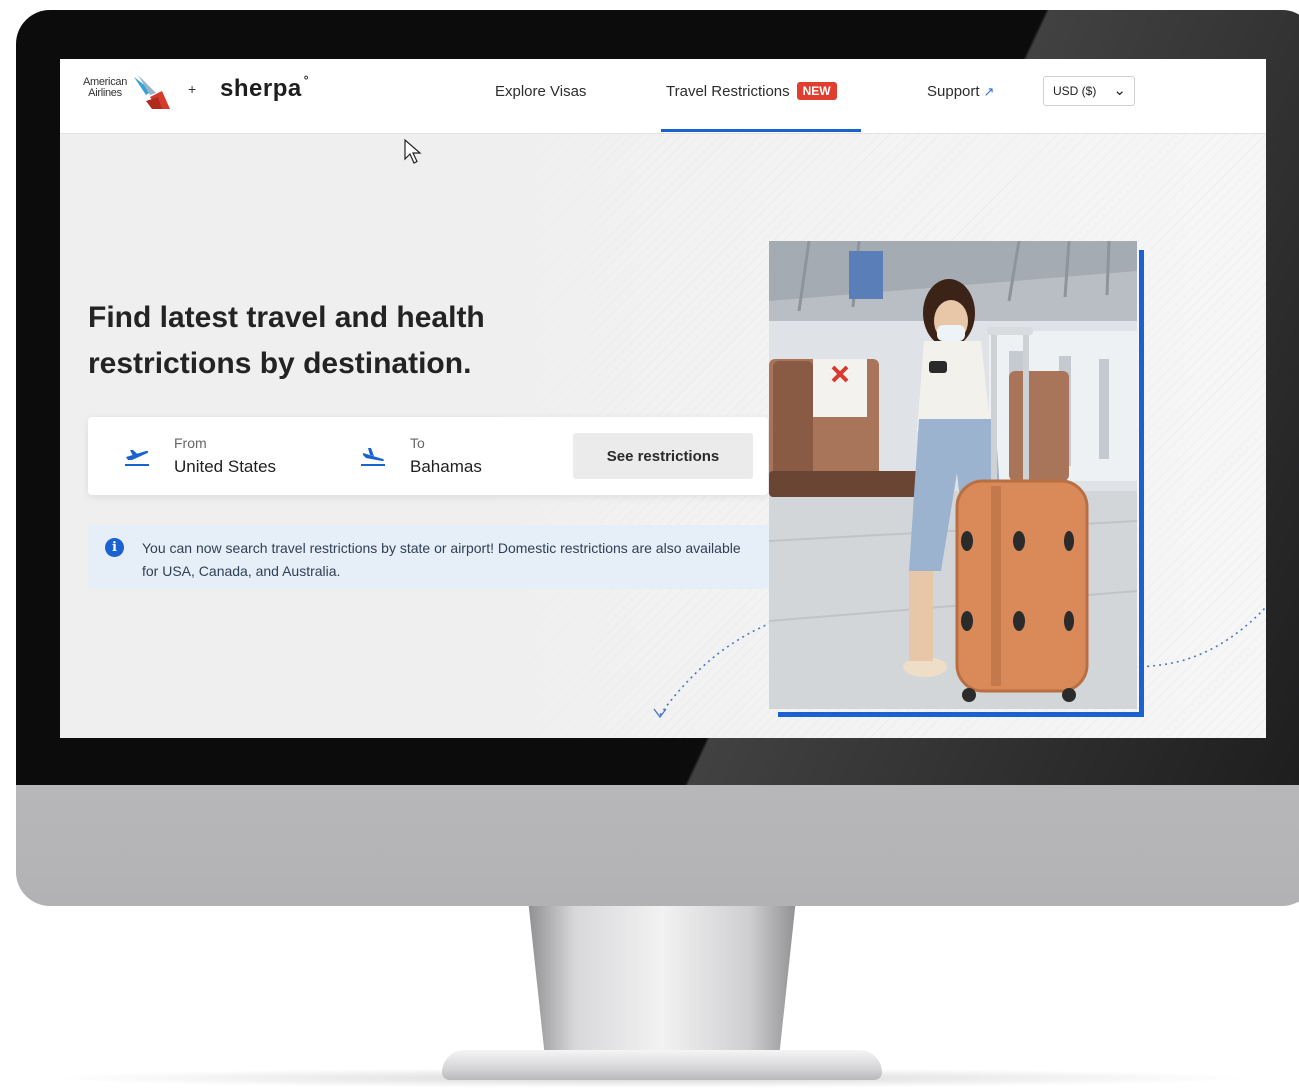  What do you see at coordinates (816, 91) in the screenshot?
I see `new-badge: NEW` at bounding box center [816, 91].